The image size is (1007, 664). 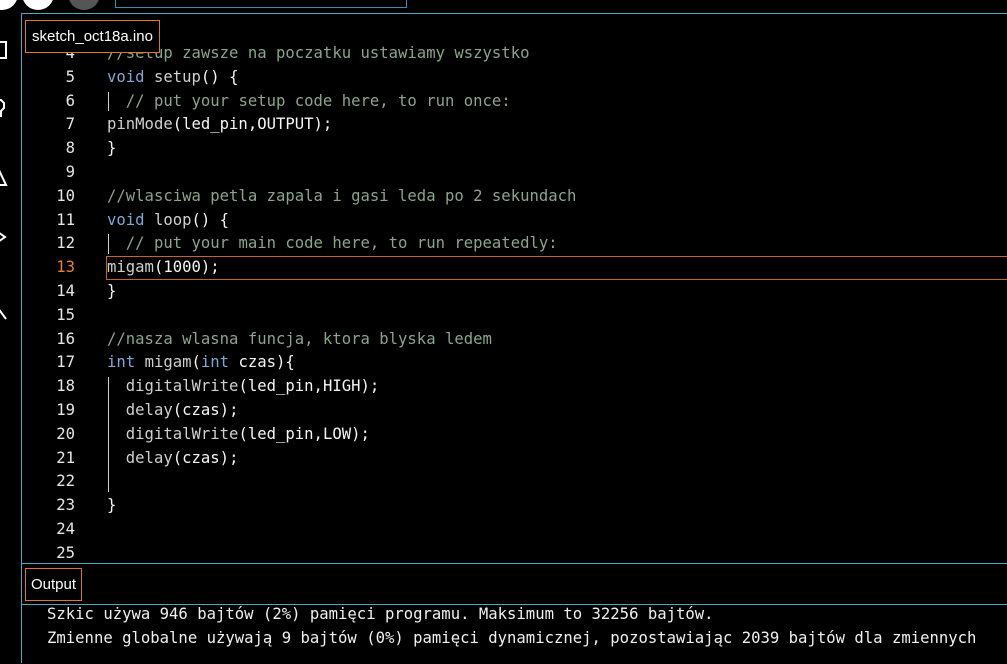 What do you see at coordinates (220, 124) in the screenshot?
I see `code-text: pinMode(led_pin,OUTPUT);` at bounding box center [220, 124].